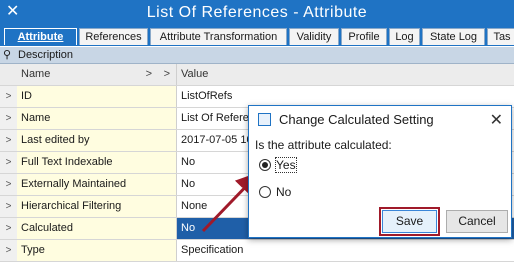  I want to click on radio-no-label: No, so click(283, 192).